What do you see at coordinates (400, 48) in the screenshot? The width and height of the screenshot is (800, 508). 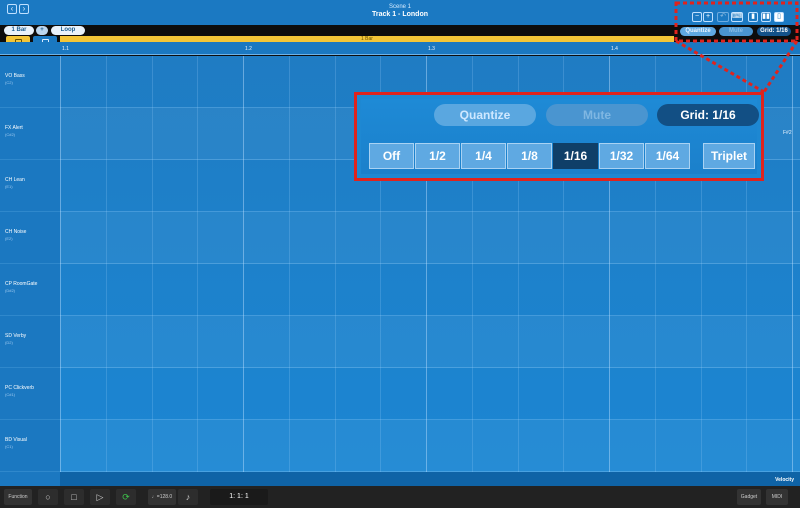 I see `timeline-ruler: 1.1 1.2 1.3 1.4` at bounding box center [400, 48].